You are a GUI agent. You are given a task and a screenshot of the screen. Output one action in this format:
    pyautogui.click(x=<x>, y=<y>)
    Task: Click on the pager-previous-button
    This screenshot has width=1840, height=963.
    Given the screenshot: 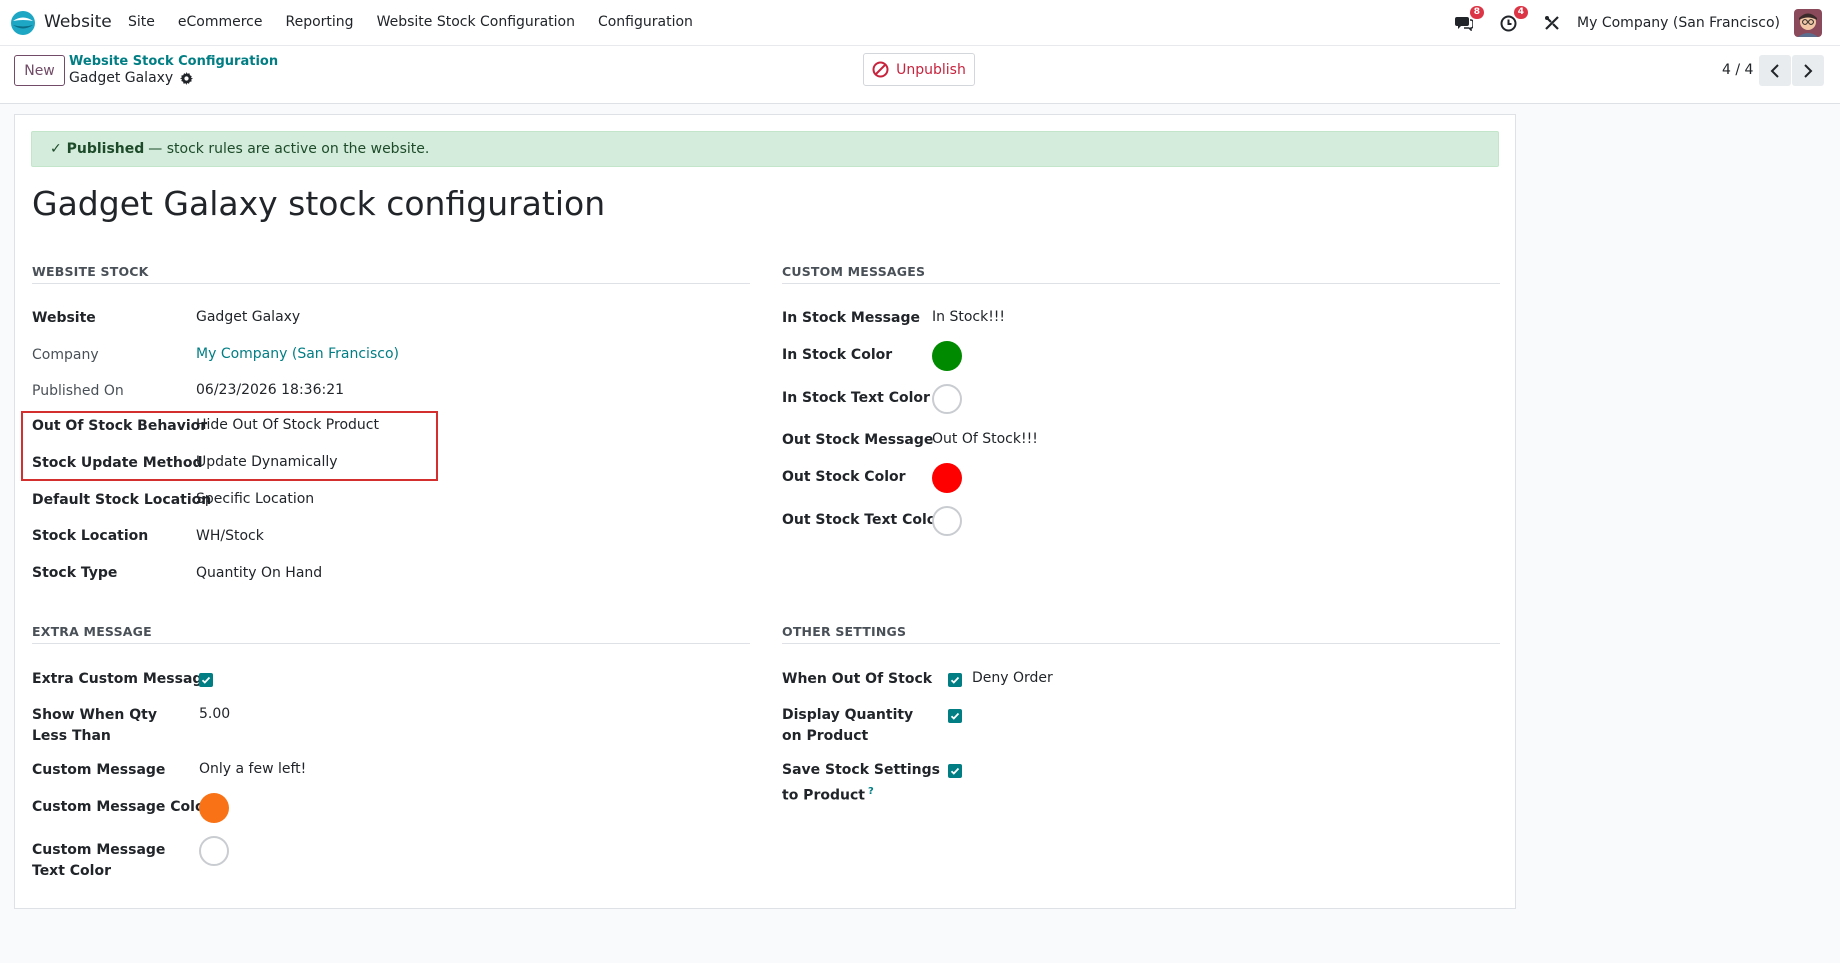 What is the action you would take?
    pyautogui.click(x=1775, y=70)
    